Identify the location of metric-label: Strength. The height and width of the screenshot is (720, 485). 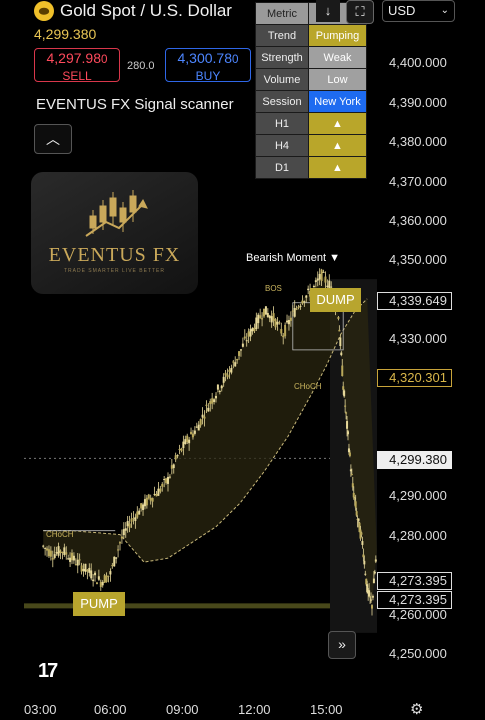
(282, 57).